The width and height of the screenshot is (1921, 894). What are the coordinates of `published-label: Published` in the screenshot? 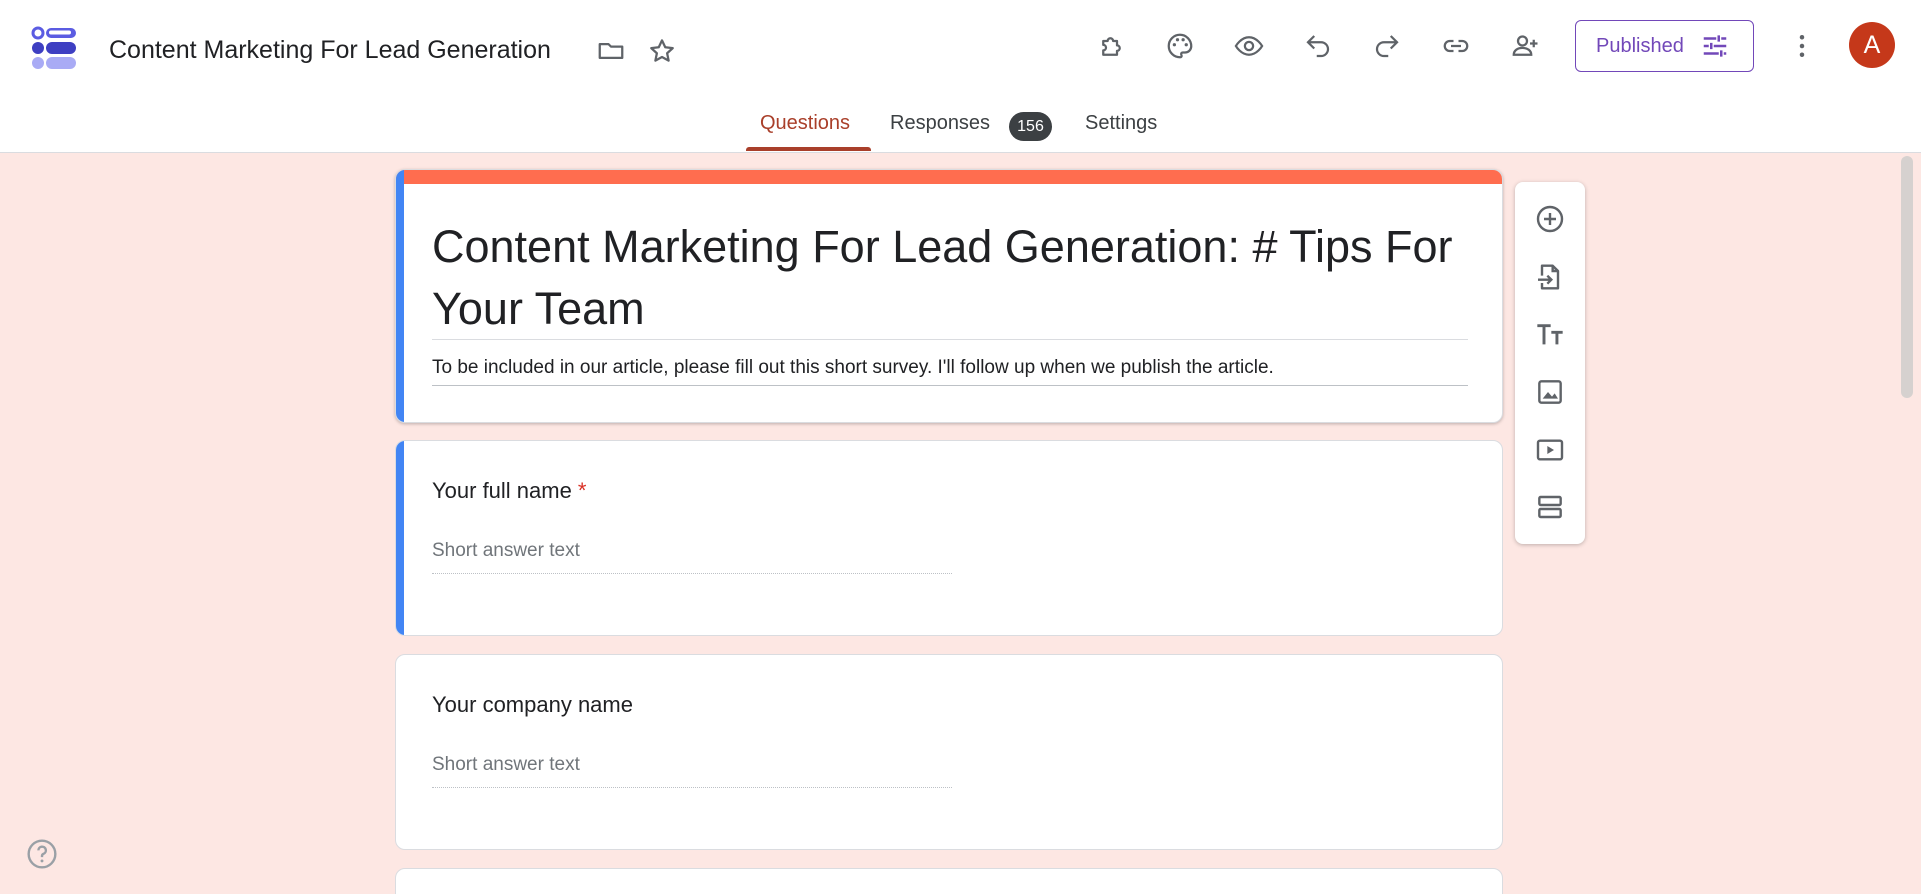 It's located at (1640, 45).